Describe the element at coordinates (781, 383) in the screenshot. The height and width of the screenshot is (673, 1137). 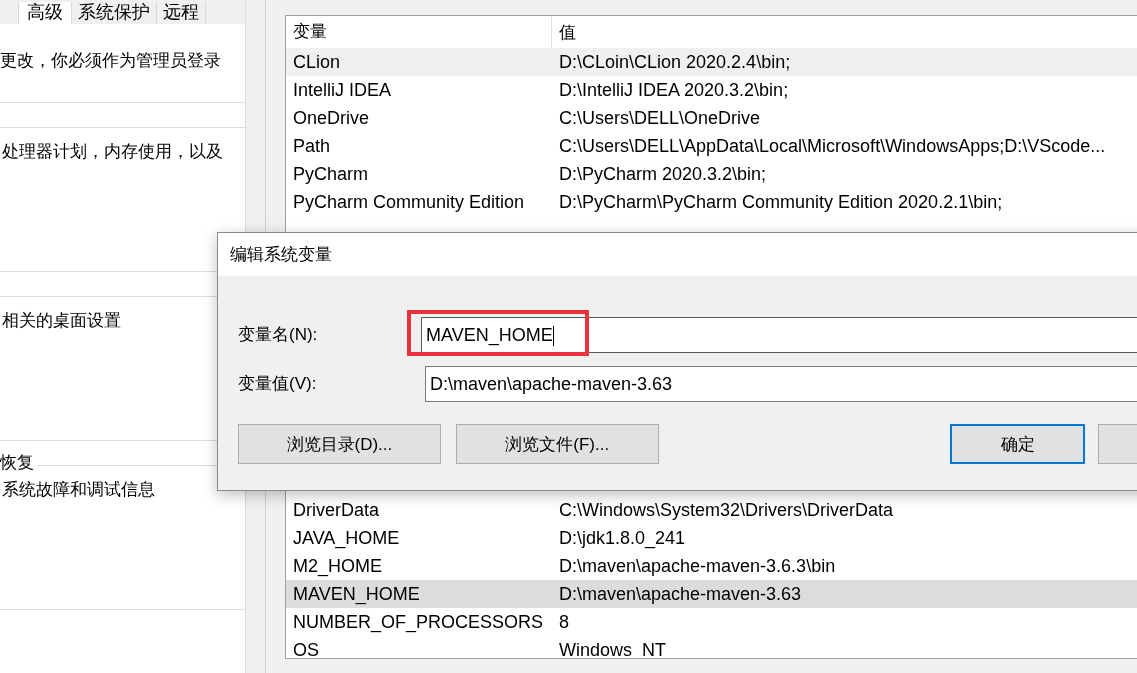
I see `input-field: D:\maven\apache-maven-3.63` at that location.